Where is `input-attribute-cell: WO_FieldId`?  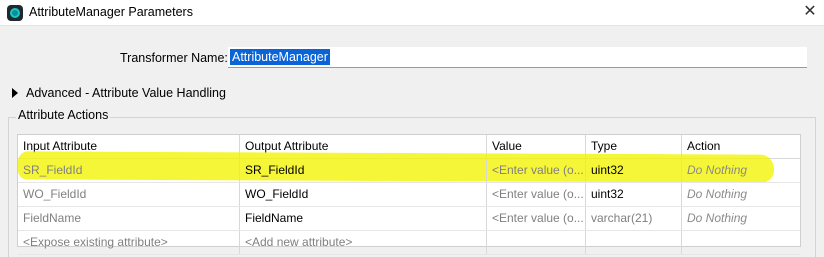 input-attribute-cell: WO_FieldId is located at coordinates (129, 194).